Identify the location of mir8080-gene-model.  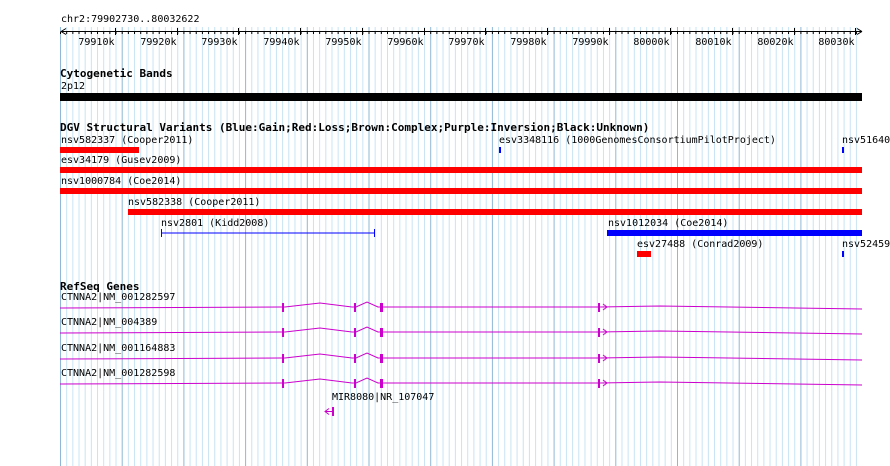
(329, 411).